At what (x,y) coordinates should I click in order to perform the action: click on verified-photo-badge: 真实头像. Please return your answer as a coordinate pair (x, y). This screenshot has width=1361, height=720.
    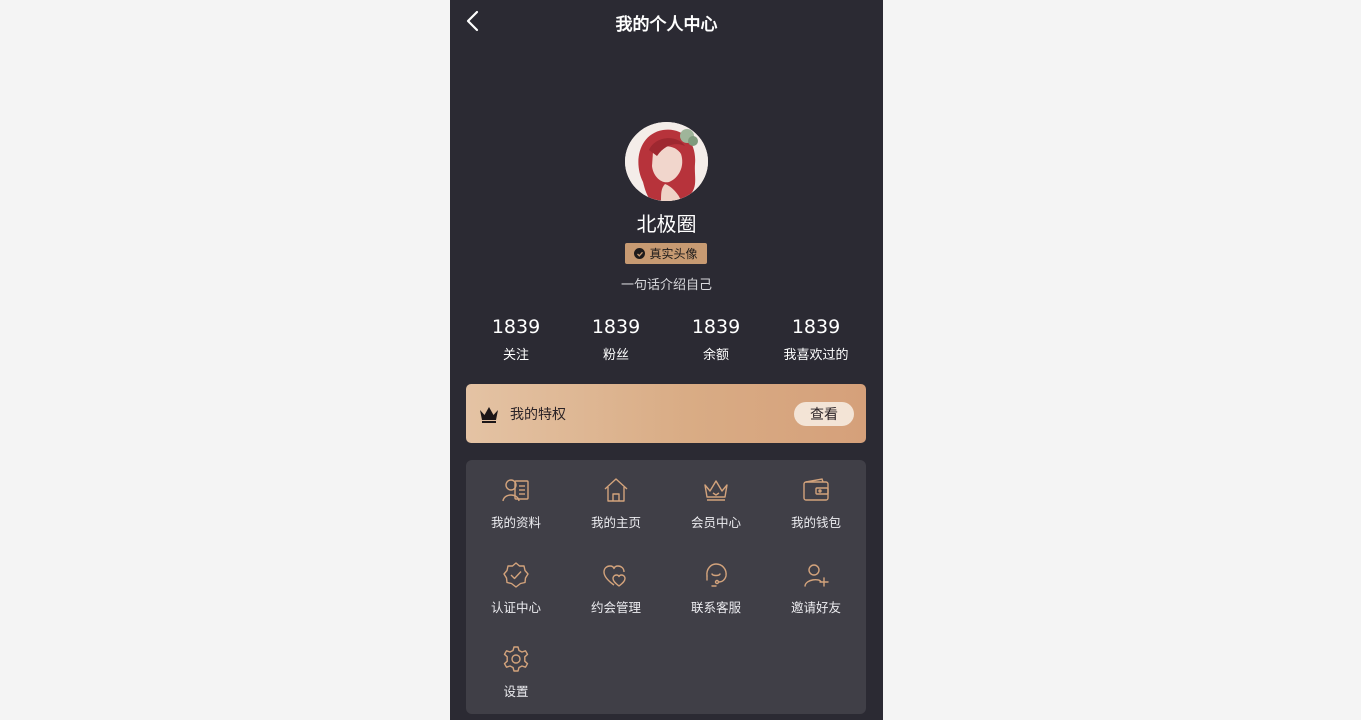
    Looking at the image, I should click on (666, 253).